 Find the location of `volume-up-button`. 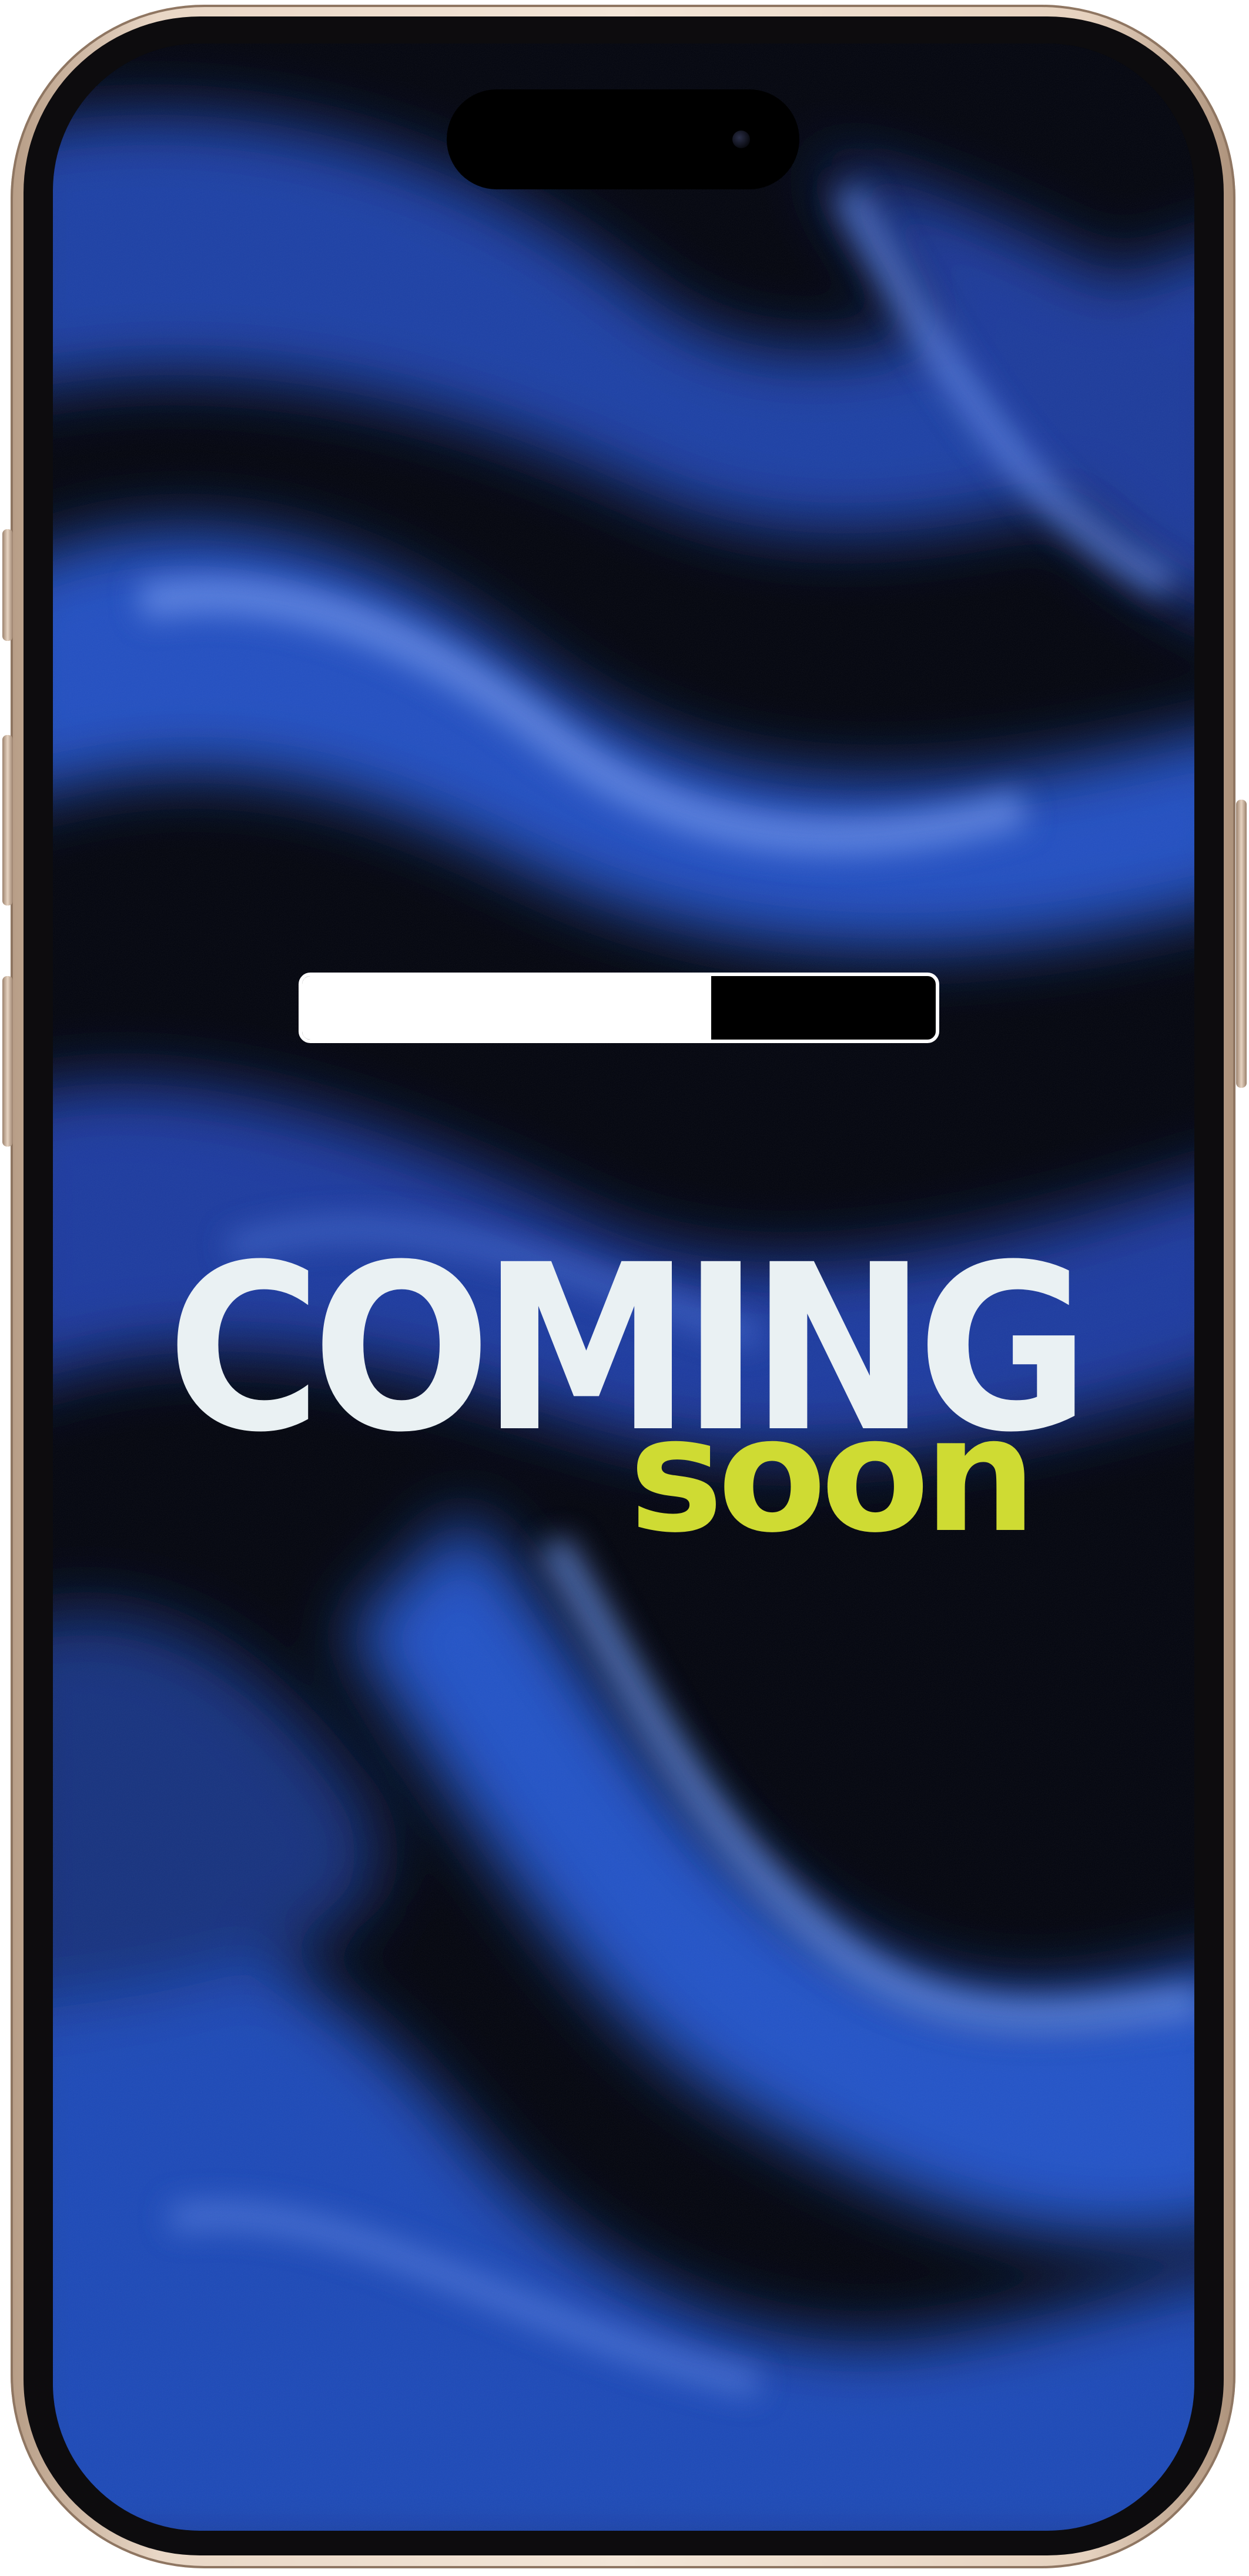

volume-up-button is located at coordinates (7, 820).